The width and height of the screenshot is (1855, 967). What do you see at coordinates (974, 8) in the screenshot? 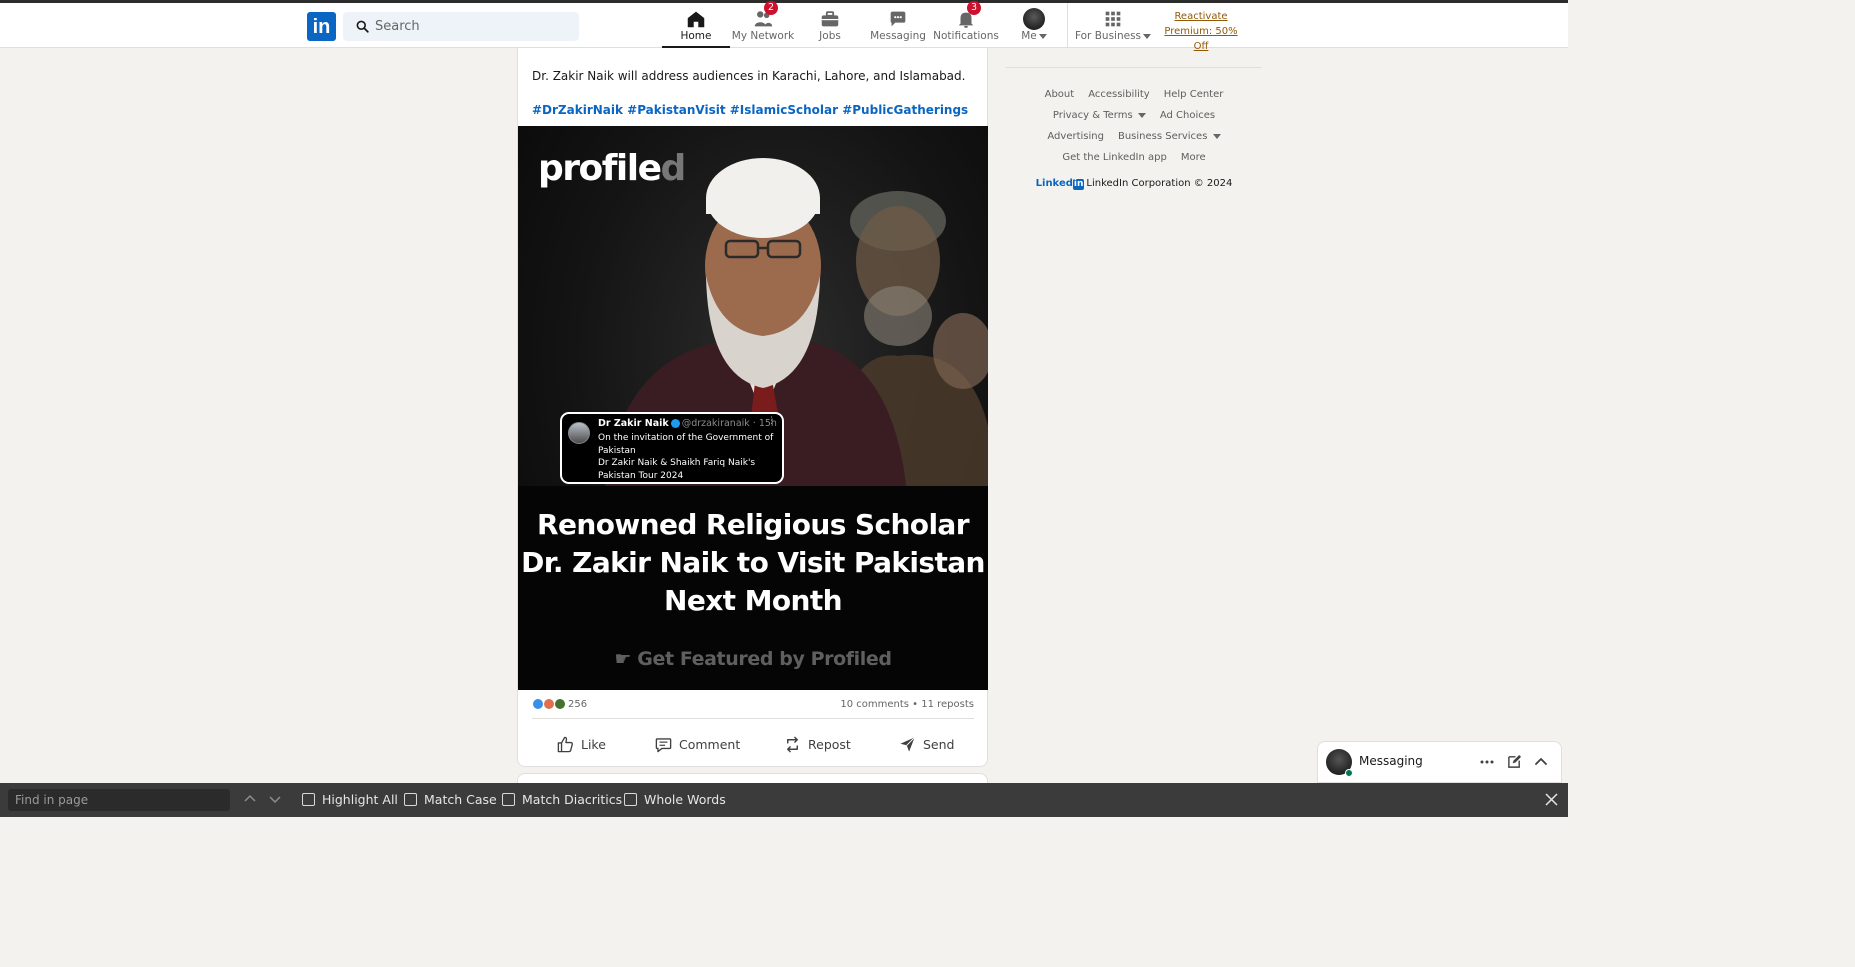
I see `notifications-badge: 3` at bounding box center [974, 8].